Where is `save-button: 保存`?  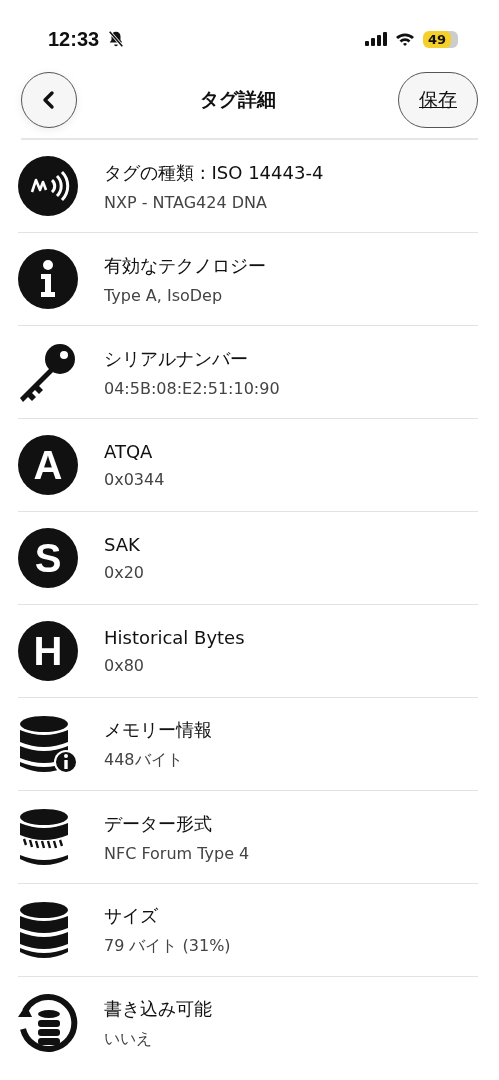
save-button: 保存 is located at coordinates (438, 100).